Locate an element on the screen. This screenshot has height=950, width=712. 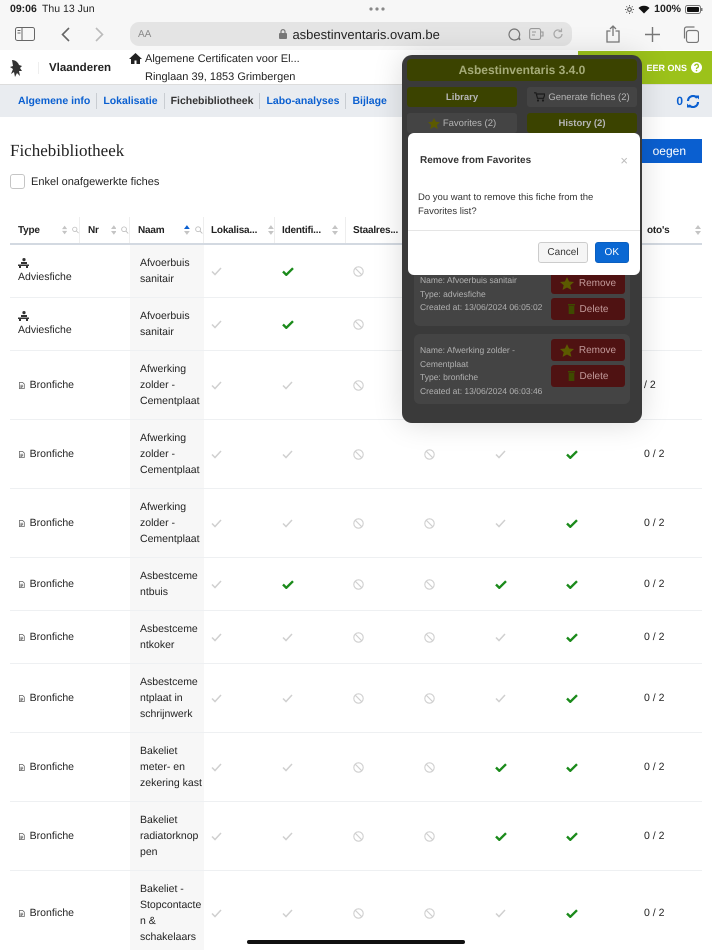
popup-tab: Favorites (2) is located at coordinates (462, 123).